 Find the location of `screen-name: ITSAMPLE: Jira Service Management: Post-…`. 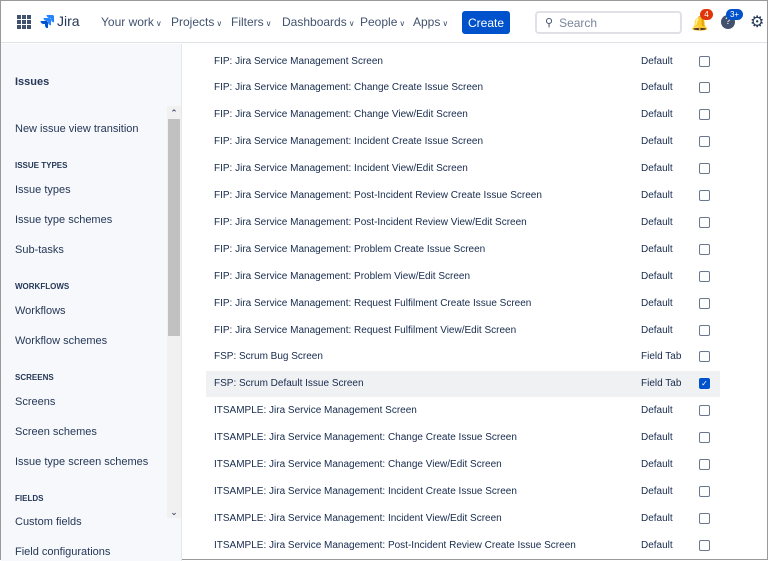

screen-name: ITSAMPLE: Jira Service Management: Post-… is located at coordinates (395, 545).